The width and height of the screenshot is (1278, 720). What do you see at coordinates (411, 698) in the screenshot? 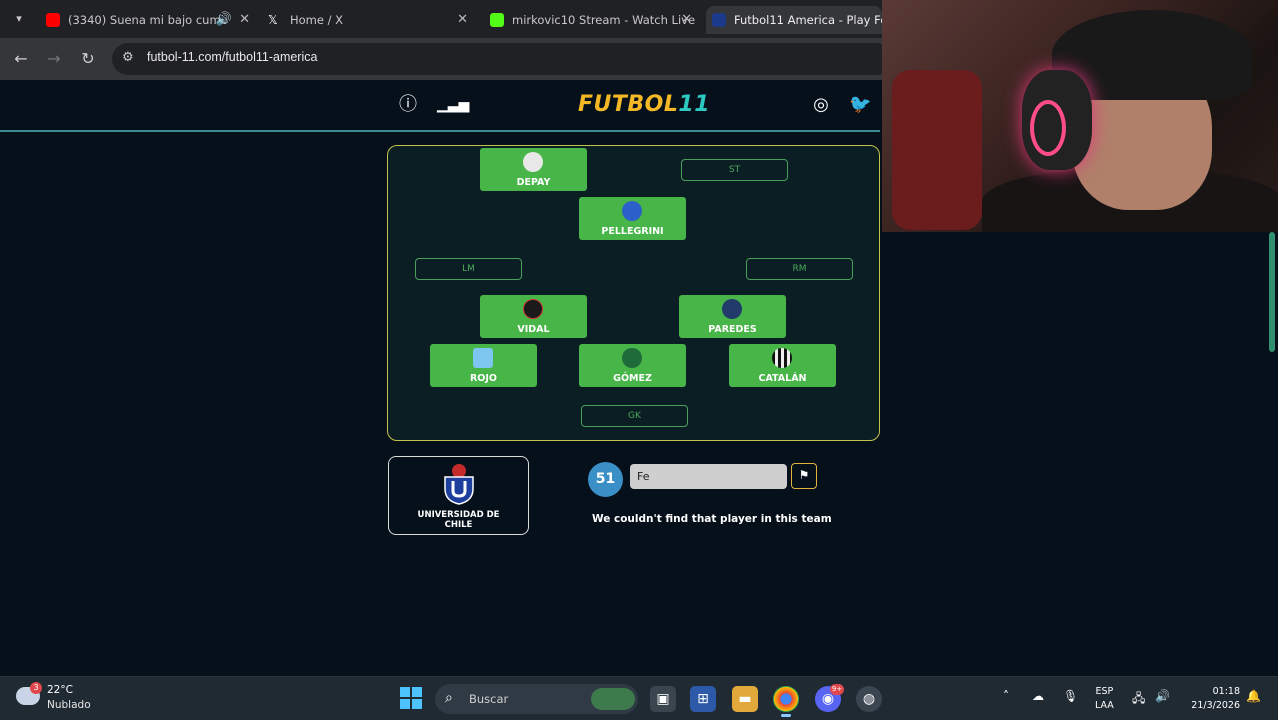
I see `windows-start-icon` at bounding box center [411, 698].